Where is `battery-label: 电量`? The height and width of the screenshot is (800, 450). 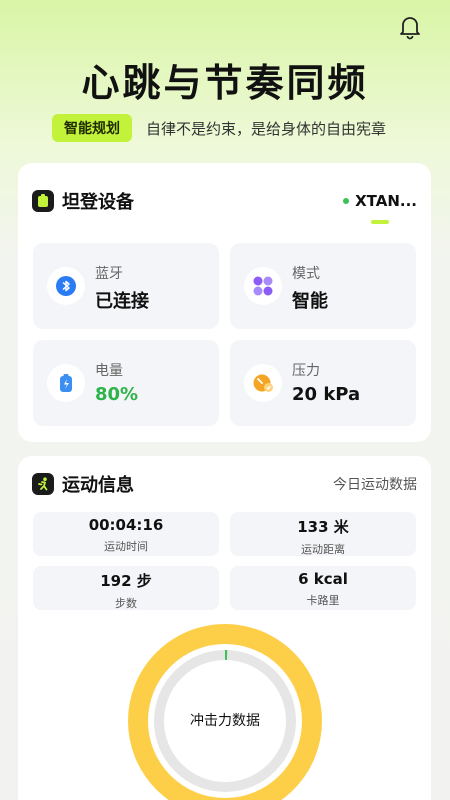 battery-label: 电量 is located at coordinates (109, 371).